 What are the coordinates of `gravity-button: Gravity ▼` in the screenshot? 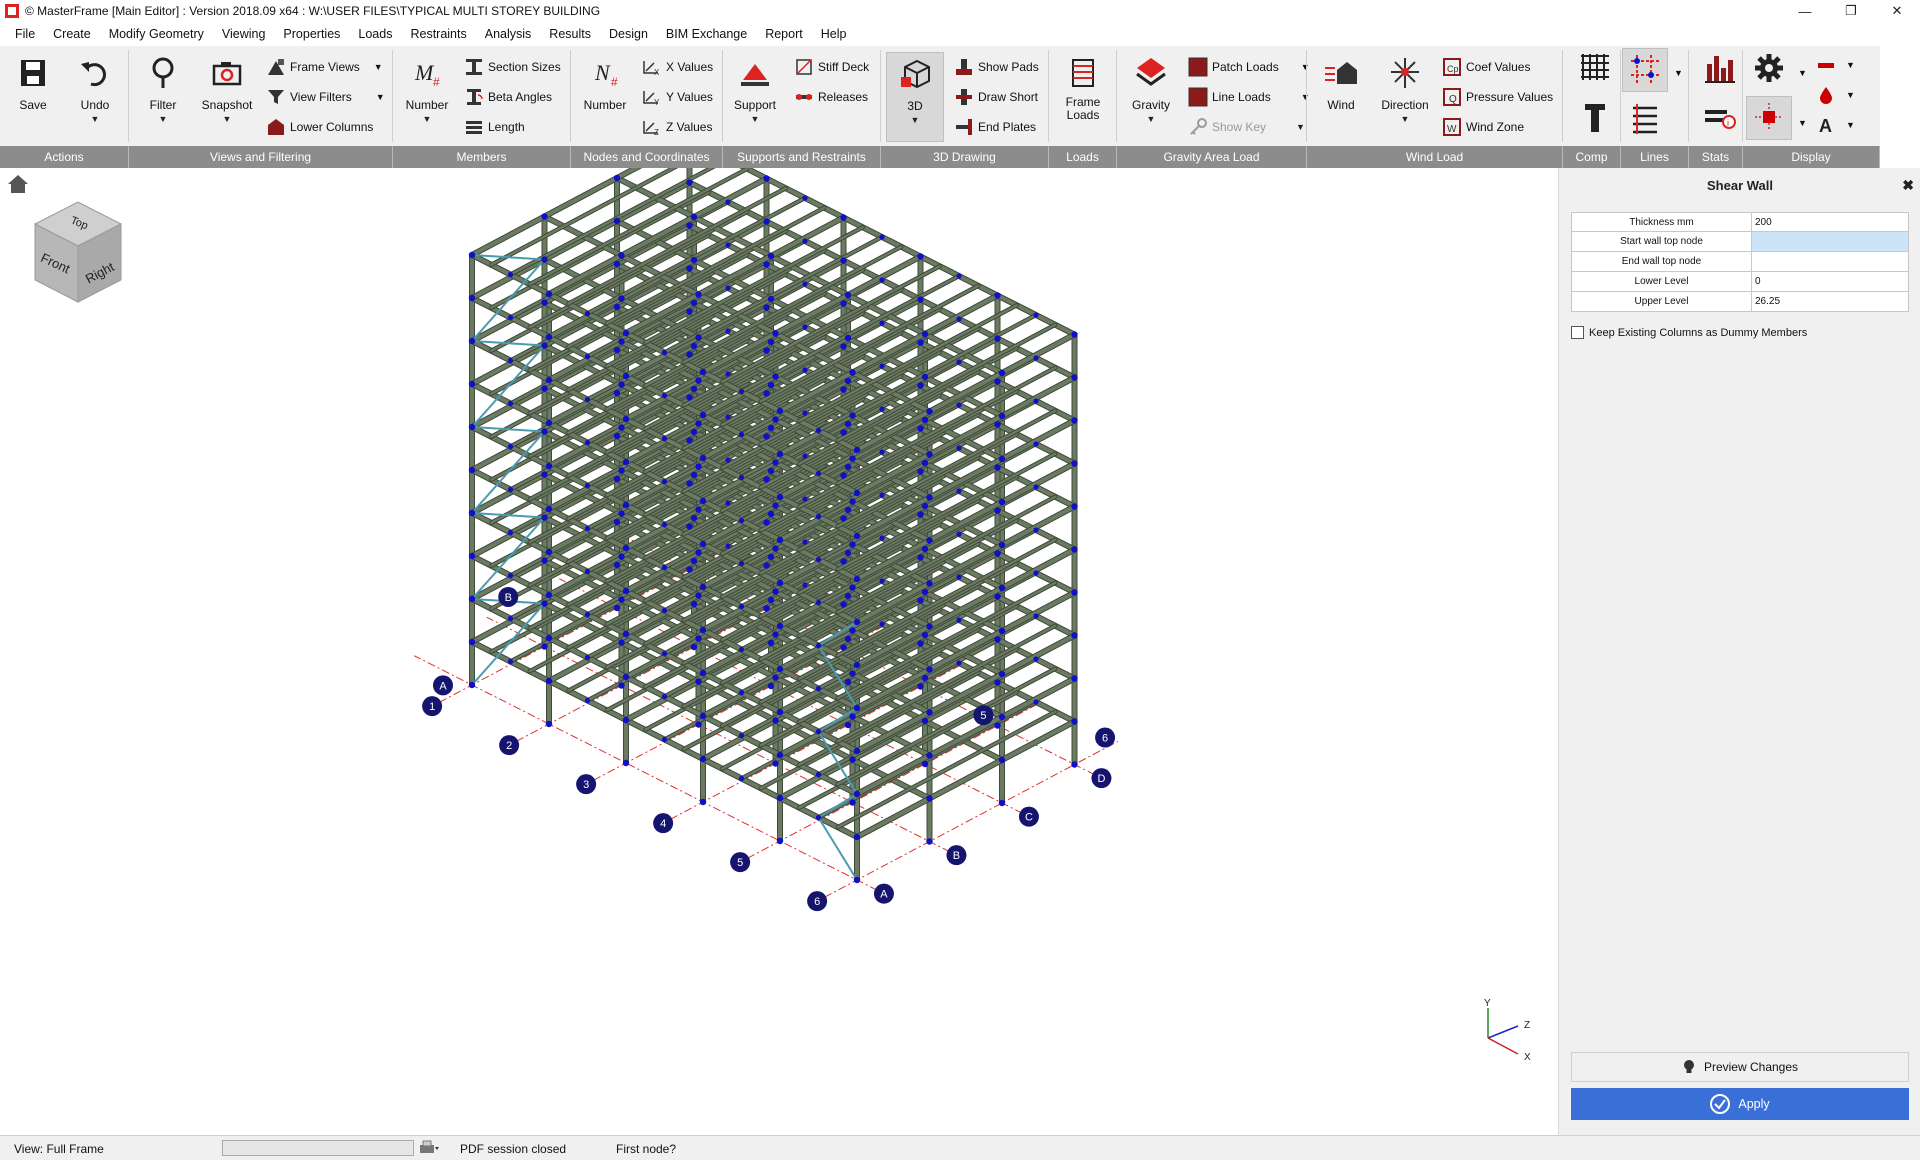 It's located at (1151, 97).